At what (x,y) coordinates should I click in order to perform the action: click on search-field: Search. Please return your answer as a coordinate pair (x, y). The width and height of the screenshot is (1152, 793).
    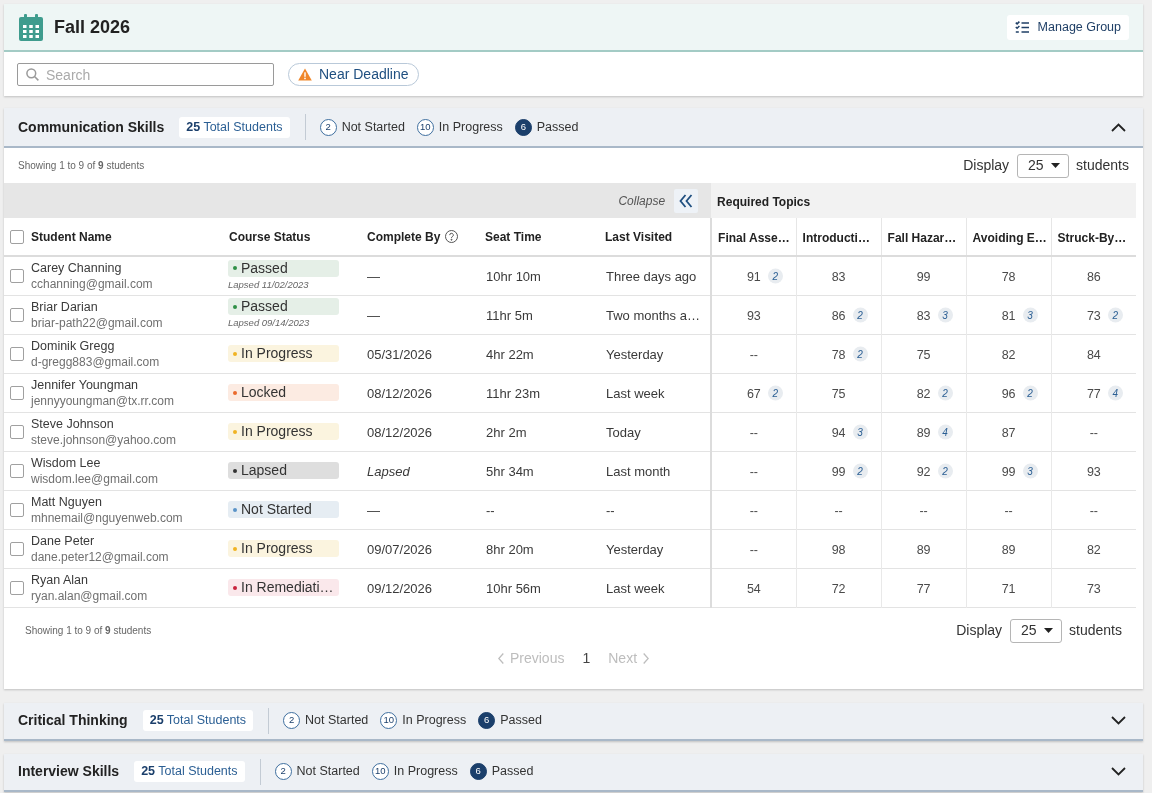
    Looking at the image, I should click on (145, 74).